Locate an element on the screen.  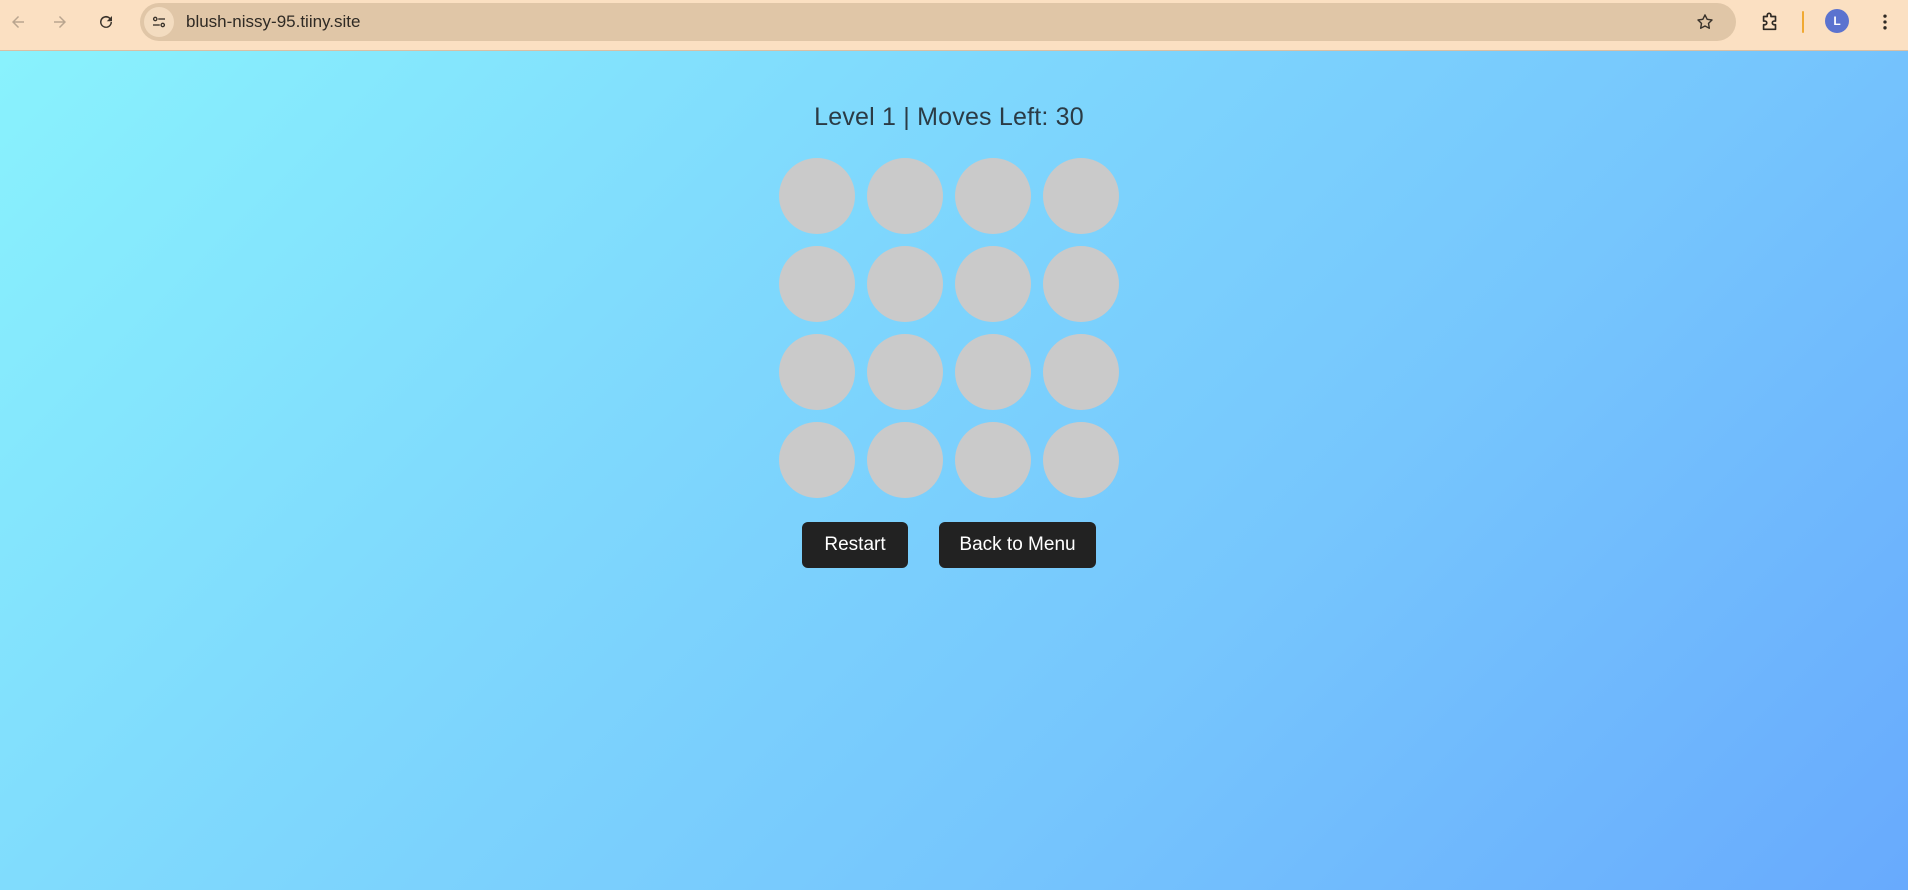
reload-button is located at coordinates (106, 22).